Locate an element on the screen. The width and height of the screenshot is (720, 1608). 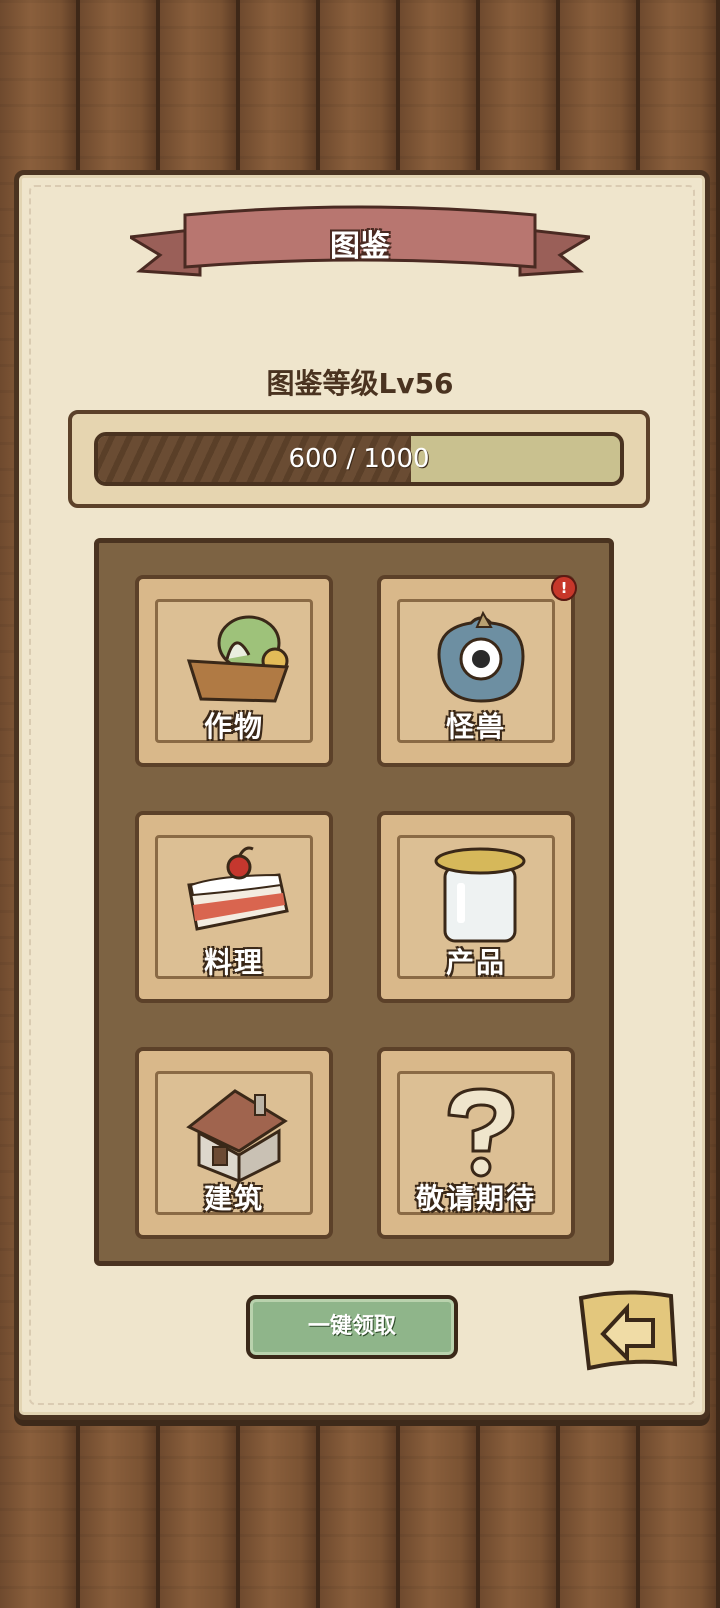
question-mark-icon is located at coordinates (481, 1132).